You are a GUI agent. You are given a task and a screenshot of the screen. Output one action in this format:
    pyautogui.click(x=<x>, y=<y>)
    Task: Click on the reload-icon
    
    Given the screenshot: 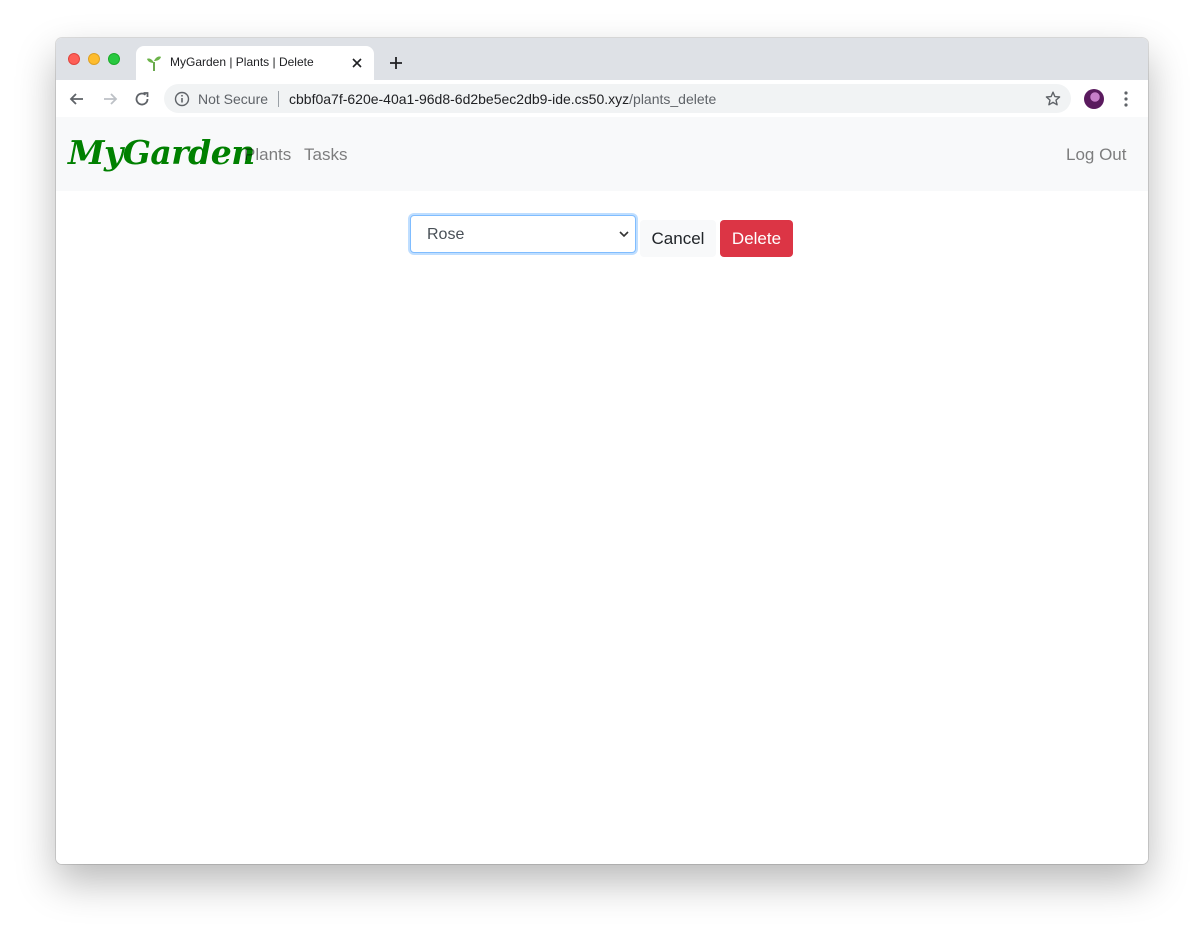 What is the action you would take?
    pyautogui.click(x=142, y=99)
    